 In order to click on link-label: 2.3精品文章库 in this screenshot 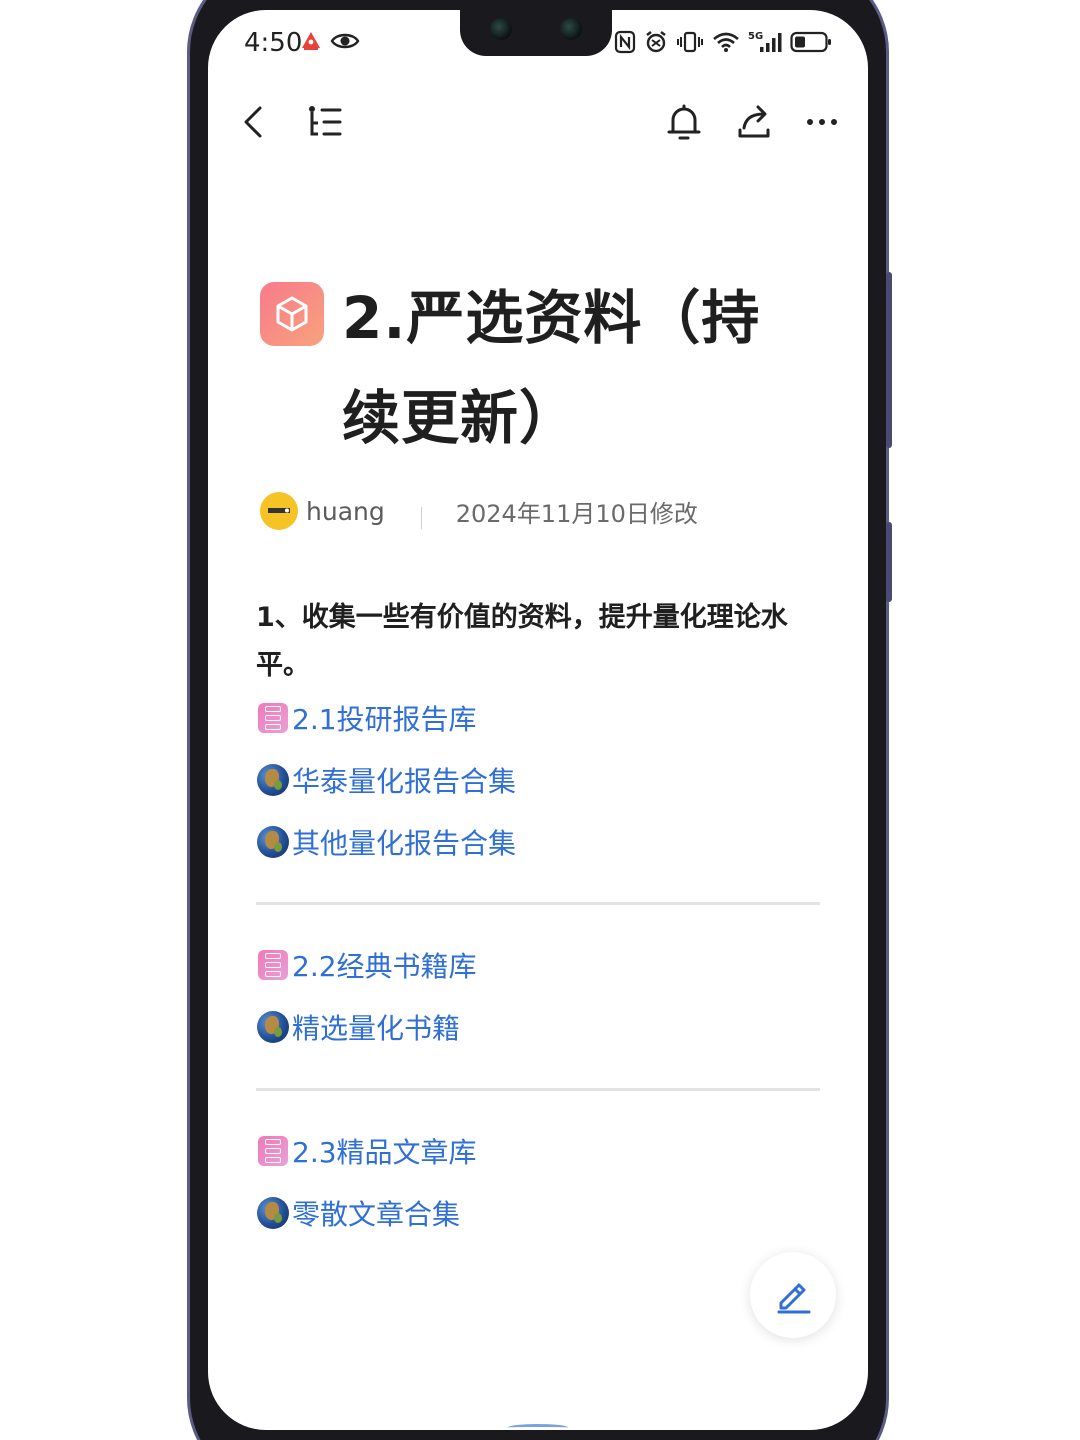, I will do `click(384, 1152)`.